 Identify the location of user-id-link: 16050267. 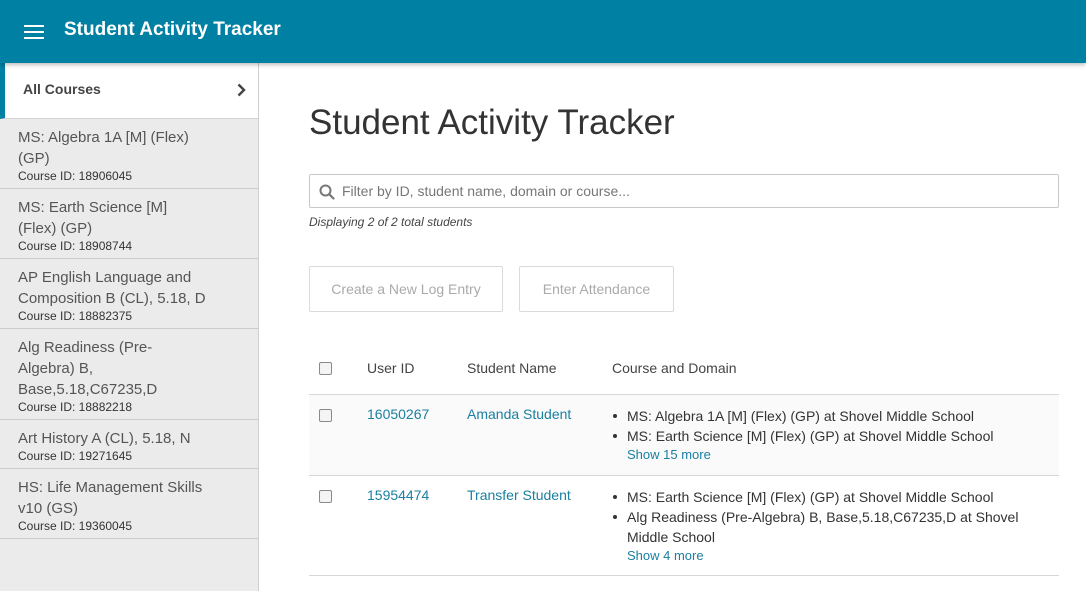
(398, 414).